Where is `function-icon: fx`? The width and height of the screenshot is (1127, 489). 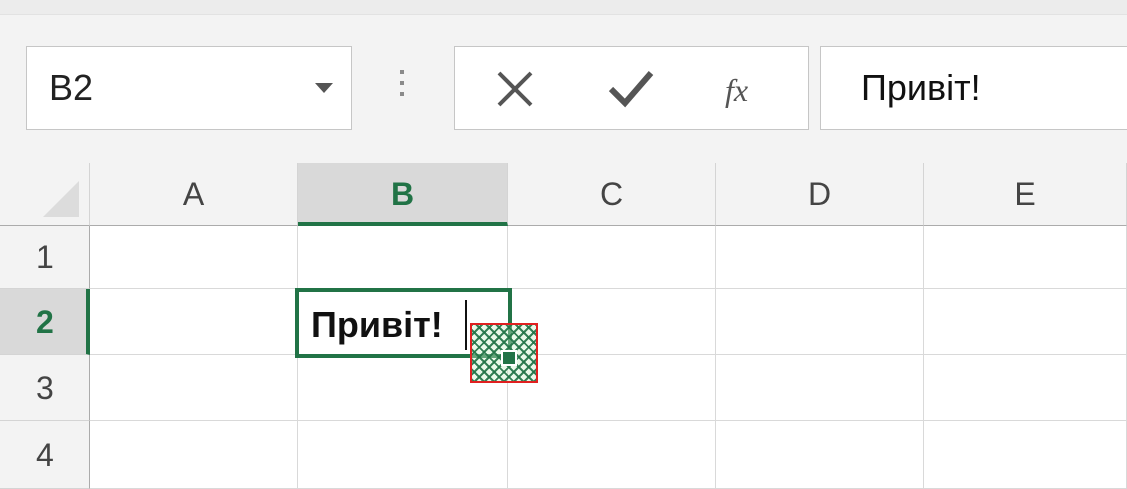
function-icon: fx is located at coordinates (736, 90).